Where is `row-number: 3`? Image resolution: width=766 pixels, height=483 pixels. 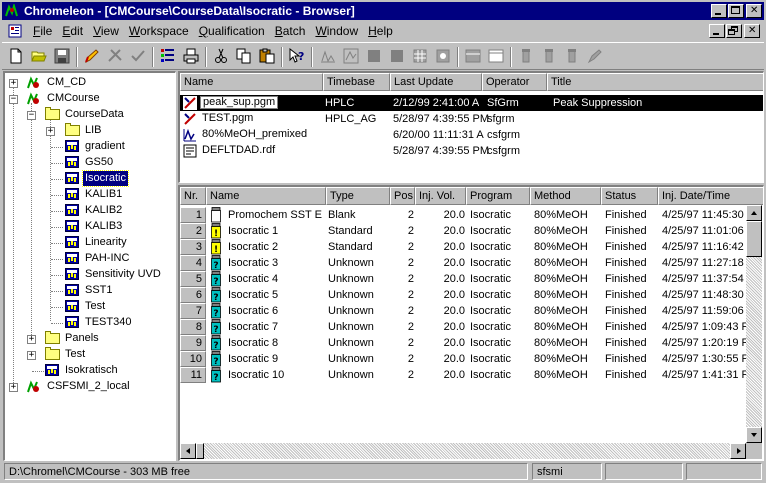
row-number: 3 is located at coordinates (193, 247).